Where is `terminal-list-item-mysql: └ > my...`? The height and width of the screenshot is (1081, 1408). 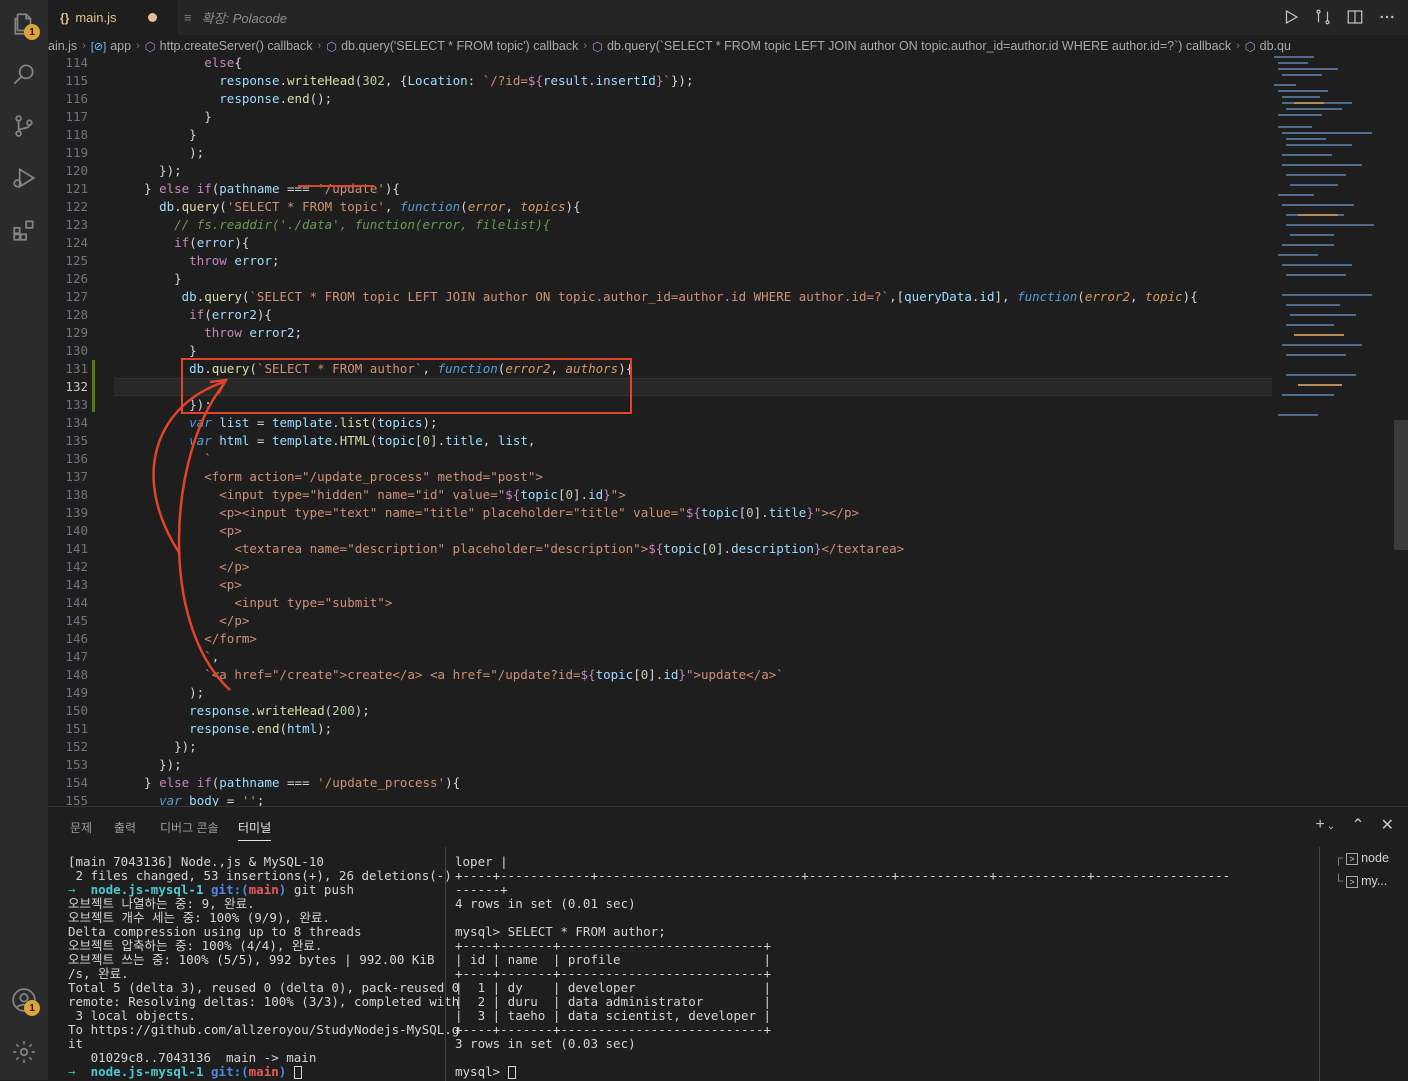 terminal-list-item-mysql: └ > my... is located at coordinates (1361, 881).